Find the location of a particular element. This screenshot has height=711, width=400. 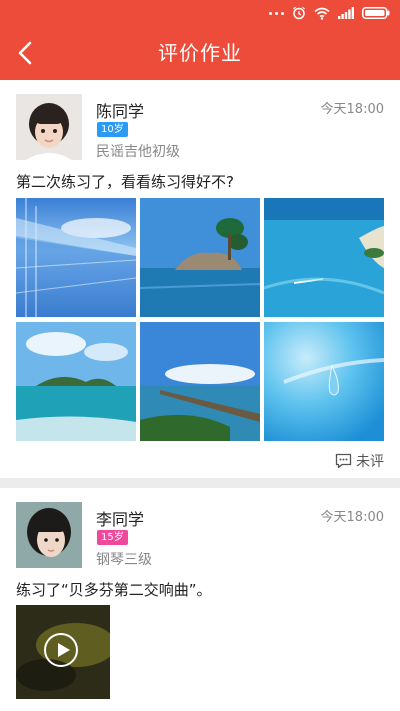

course-level: 钢琴三级 is located at coordinates (124, 560).